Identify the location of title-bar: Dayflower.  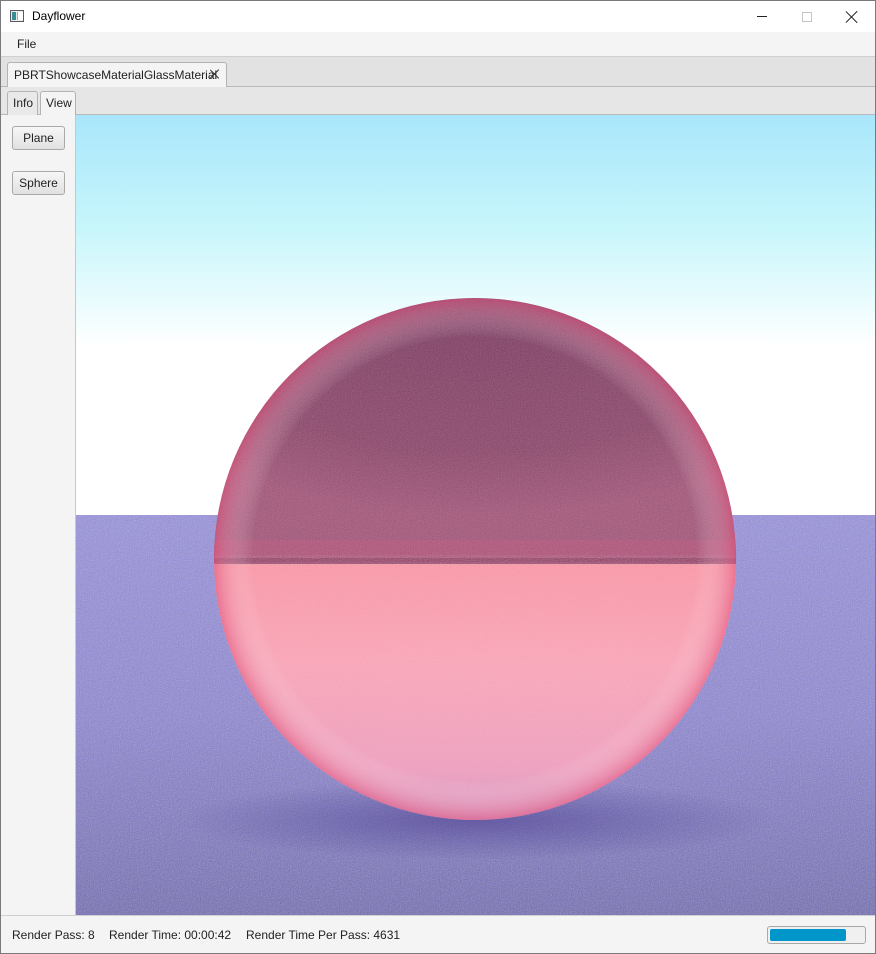
(438, 16).